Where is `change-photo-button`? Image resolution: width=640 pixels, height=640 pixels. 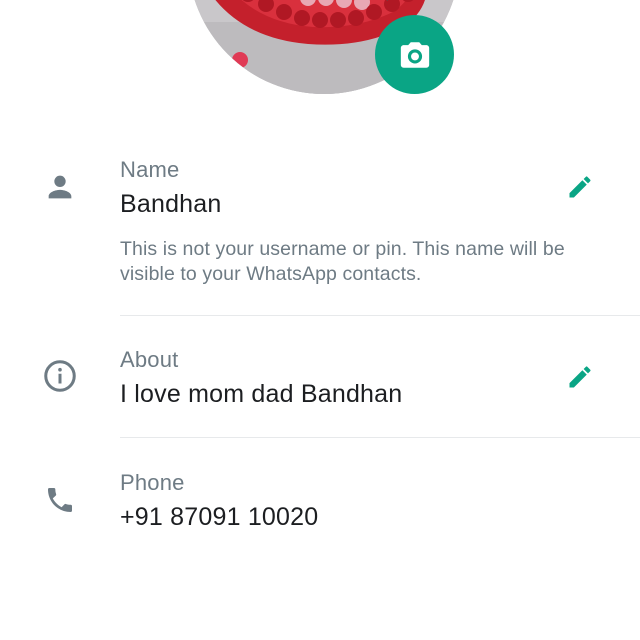 change-photo-button is located at coordinates (414, 54).